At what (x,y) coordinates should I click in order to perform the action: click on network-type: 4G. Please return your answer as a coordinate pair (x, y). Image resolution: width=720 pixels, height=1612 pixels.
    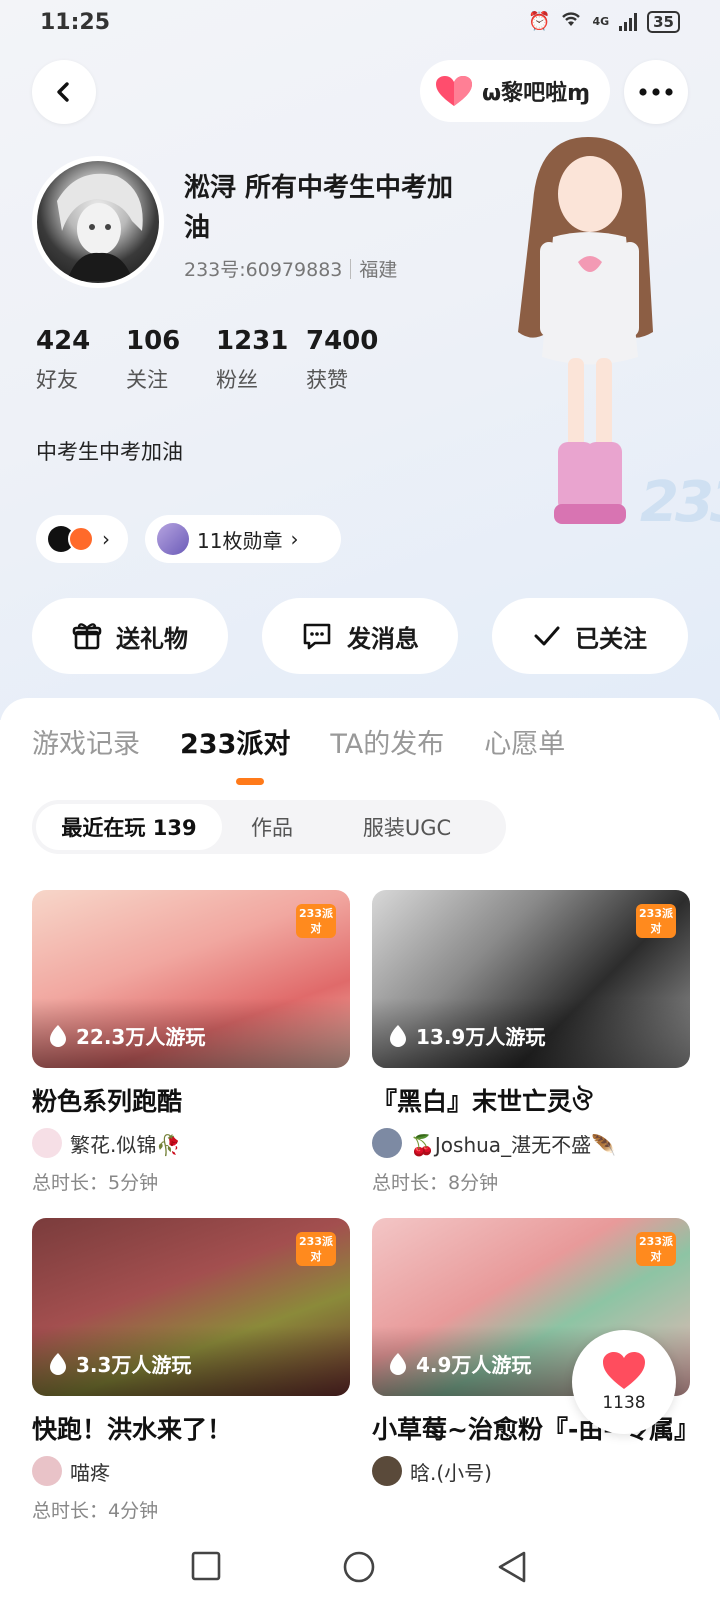
    Looking at the image, I should click on (601, 21).